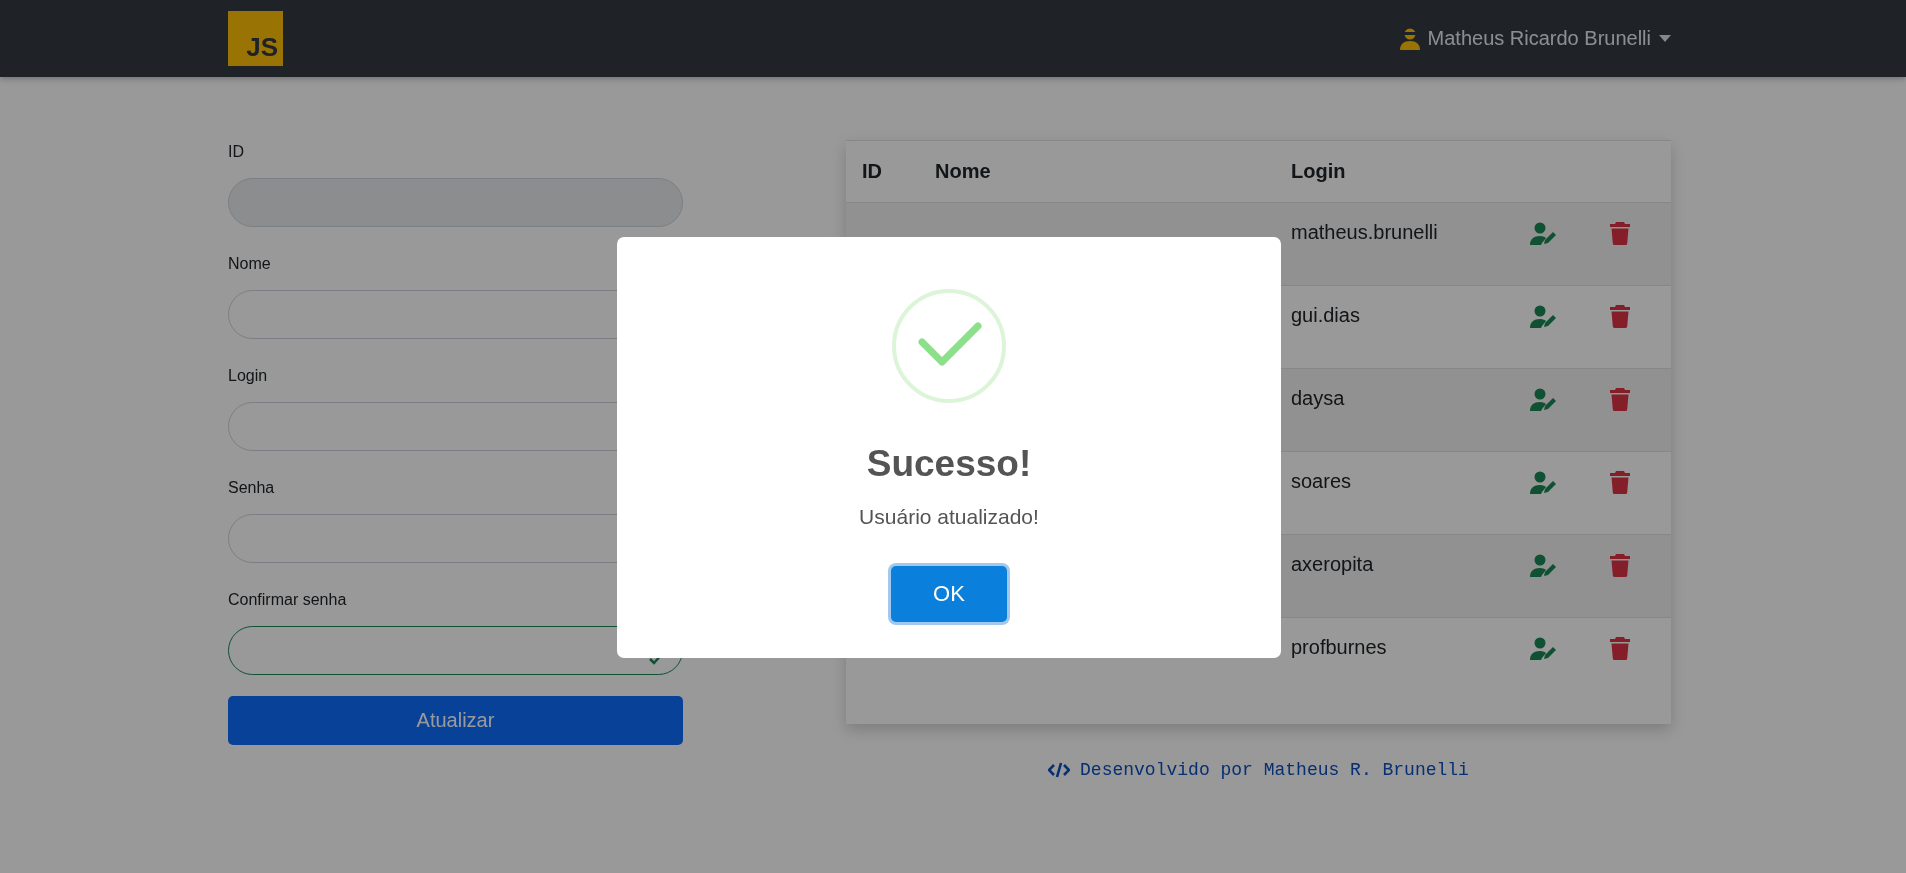 This screenshot has height=873, width=1906. Describe the element at coordinates (963, 171) in the screenshot. I see `column-header: Nome` at that location.